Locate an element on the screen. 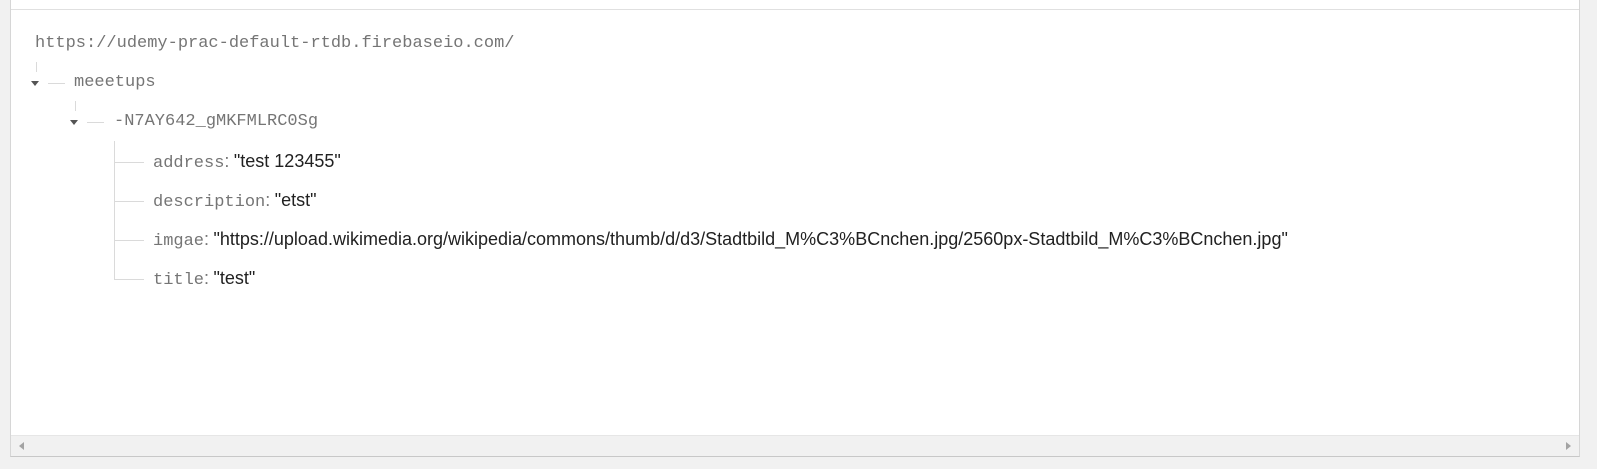 This screenshot has width=1597, height=469. tree-field-row: title: "test" is located at coordinates (204, 278).